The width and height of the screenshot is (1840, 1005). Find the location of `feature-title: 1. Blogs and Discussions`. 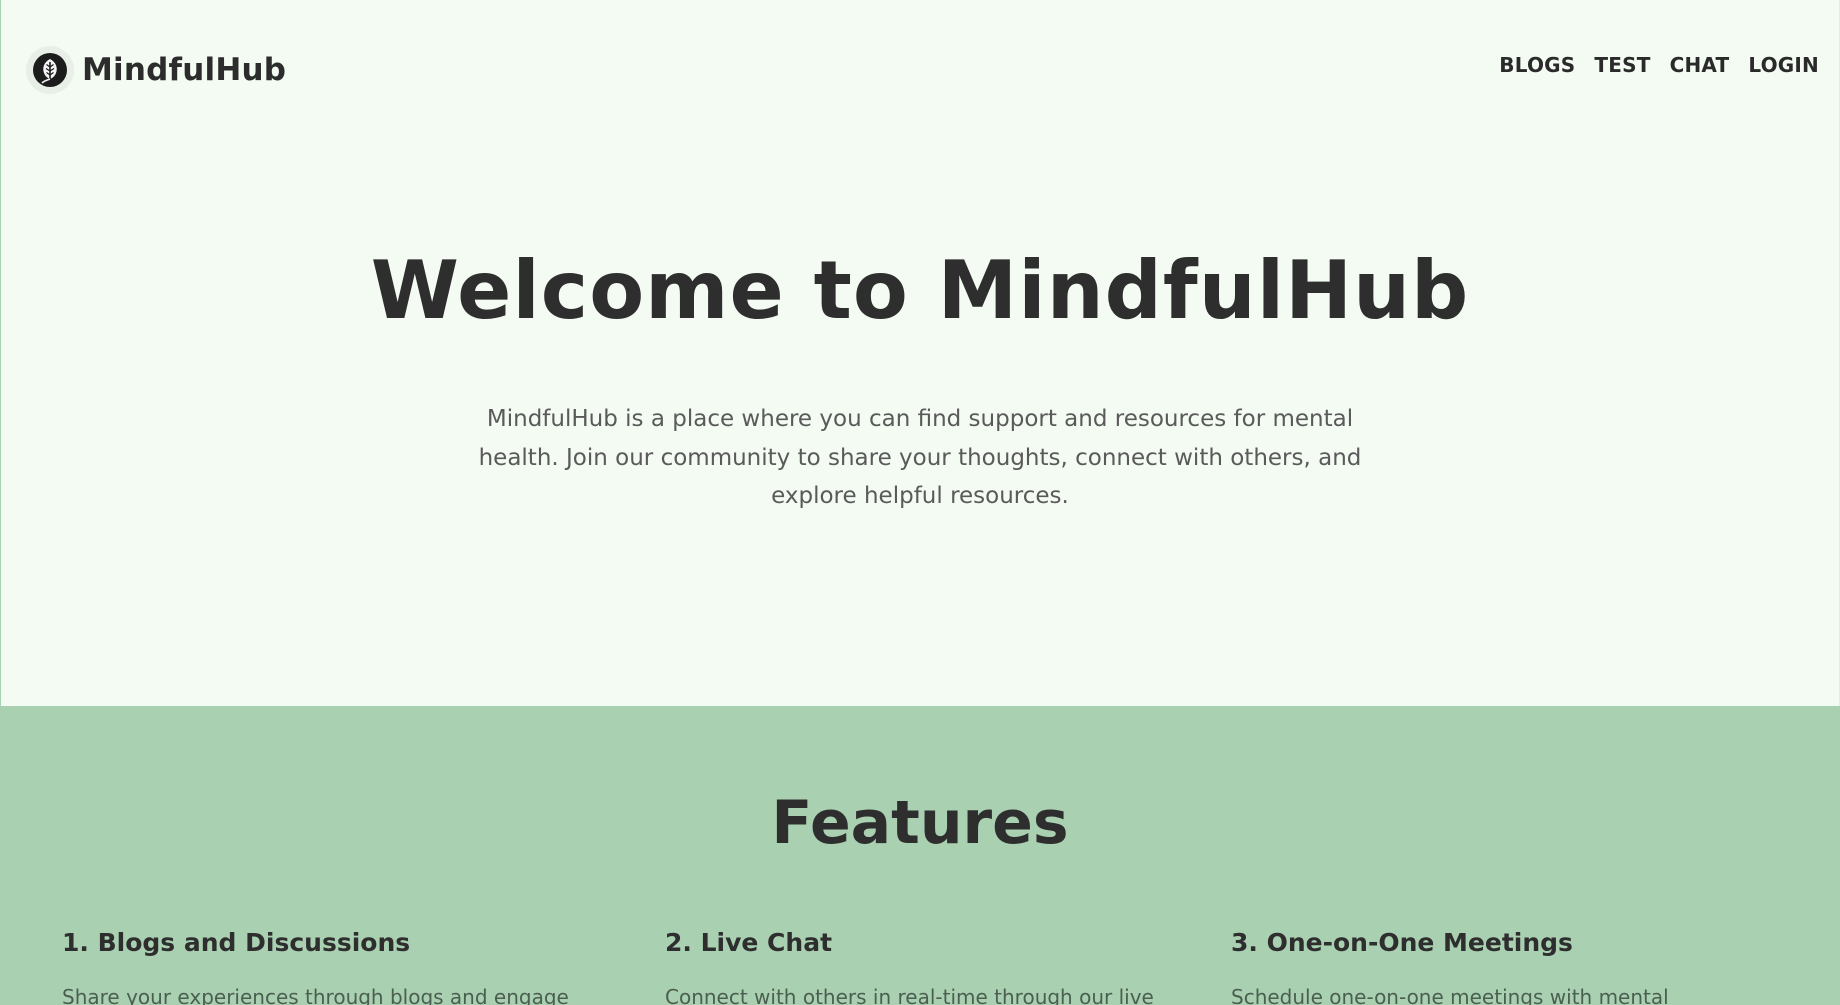

feature-title: 1. Blogs and Discussions is located at coordinates (236, 942).